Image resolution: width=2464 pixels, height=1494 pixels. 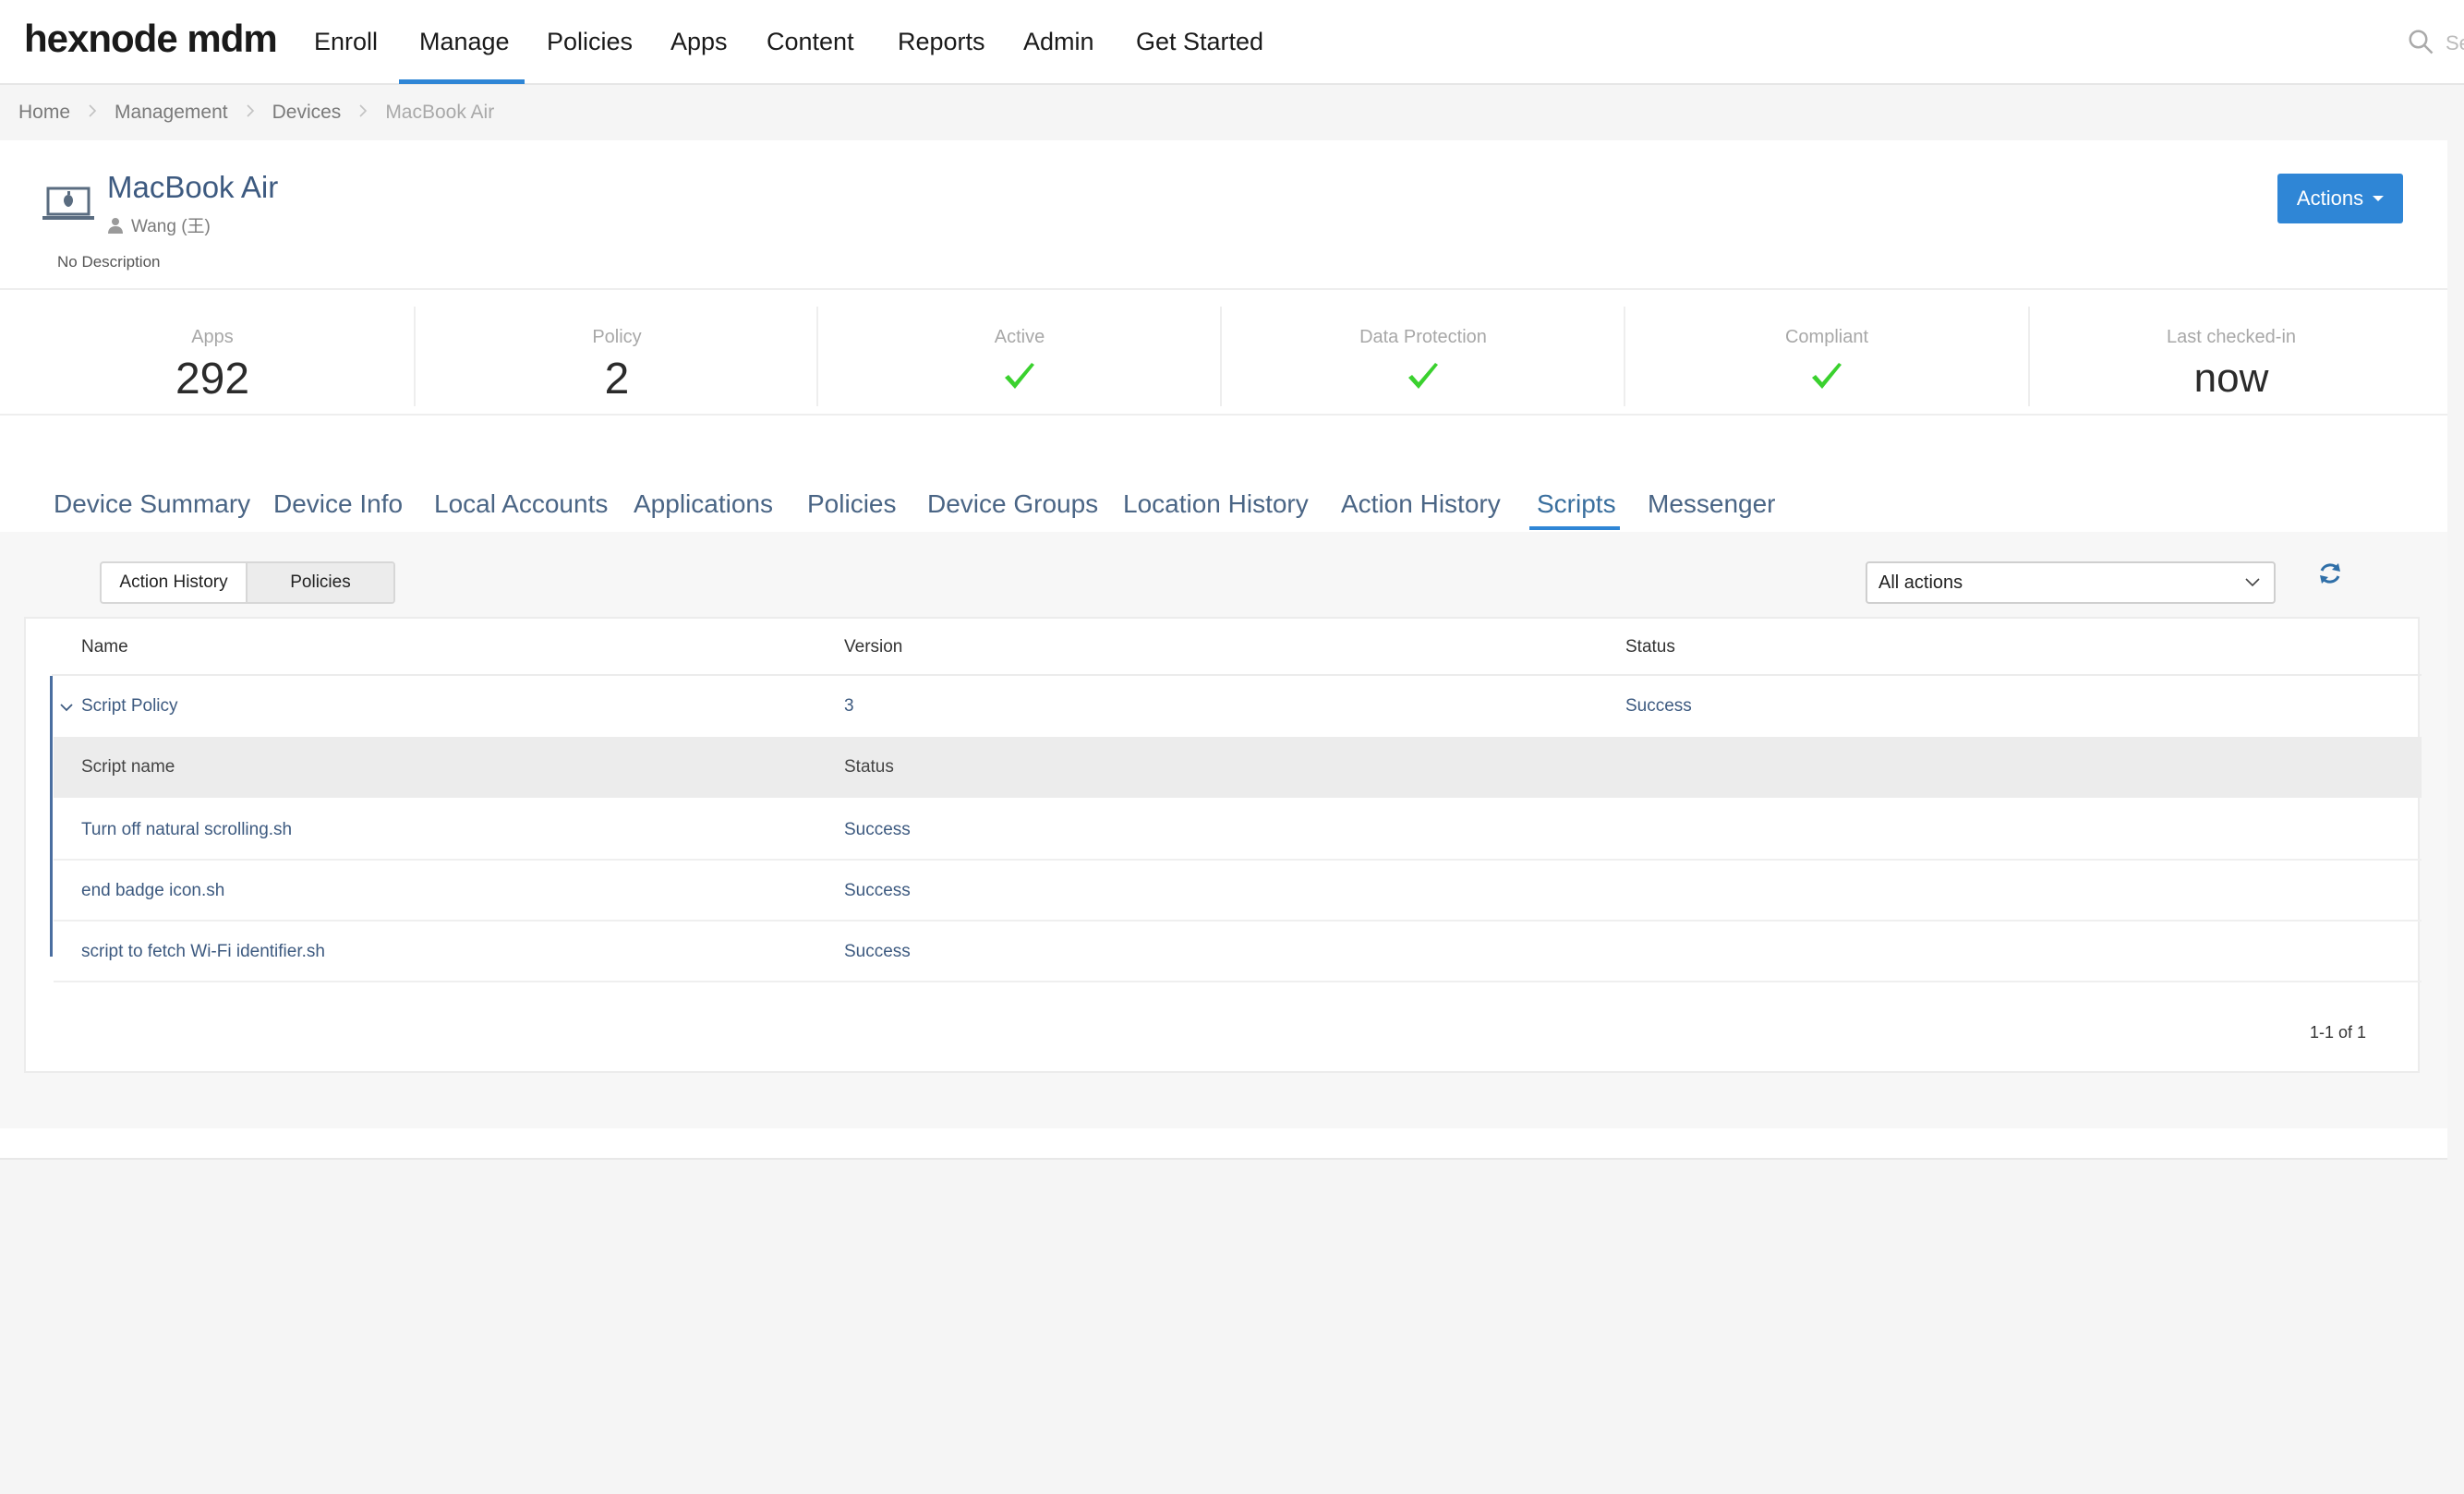 What do you see at coordinates (1013, 504) in the screenshot?
I see `tab-device-groups: Device Groups` at bounding box center [1013, 504].